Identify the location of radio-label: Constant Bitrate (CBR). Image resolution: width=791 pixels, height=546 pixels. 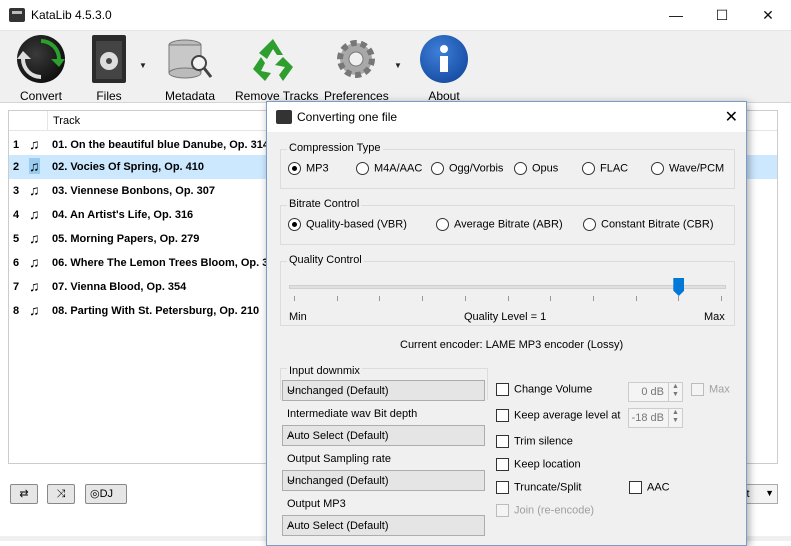
(657, 224).